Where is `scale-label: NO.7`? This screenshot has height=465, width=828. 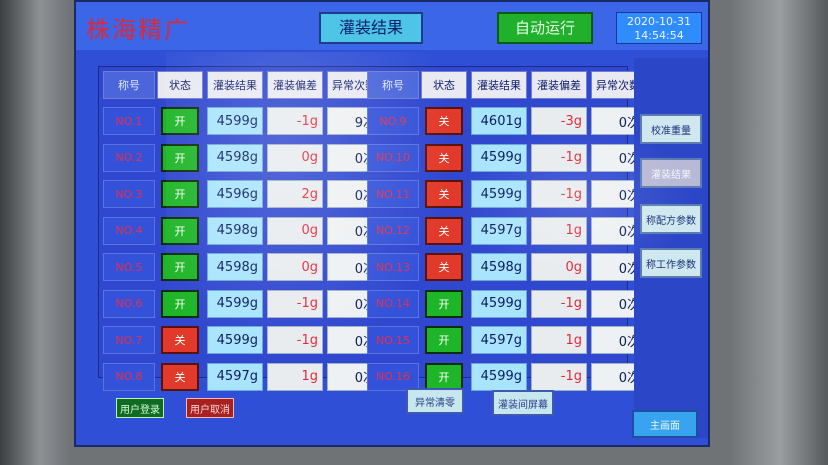
scale-label: NO.7 is located at coordinates (129, 340).